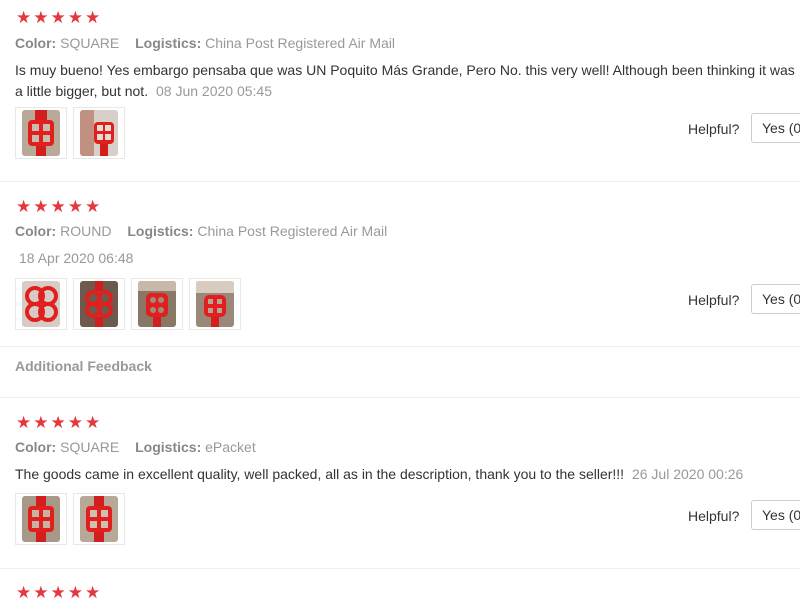 The width and height of the screenshot is (800, 607). Describe the element at coordinates (86, 231) in the screenshot. I see `color-value: ROUND` at that location.